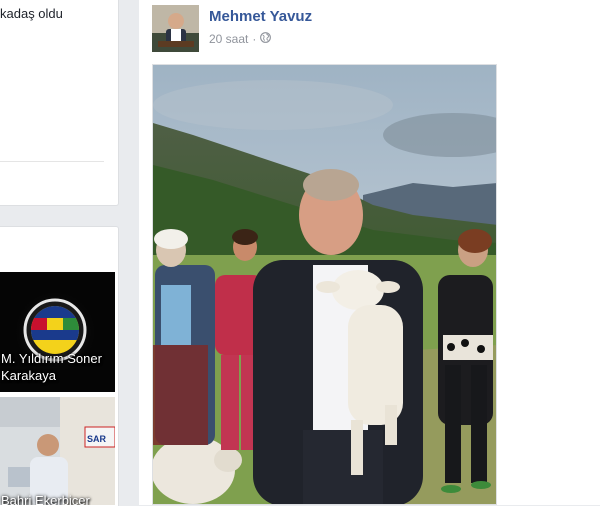  Describe the element at coordinates (228, 39) in the screenshot. I see `post-timestamp: 20 saat` at that location.